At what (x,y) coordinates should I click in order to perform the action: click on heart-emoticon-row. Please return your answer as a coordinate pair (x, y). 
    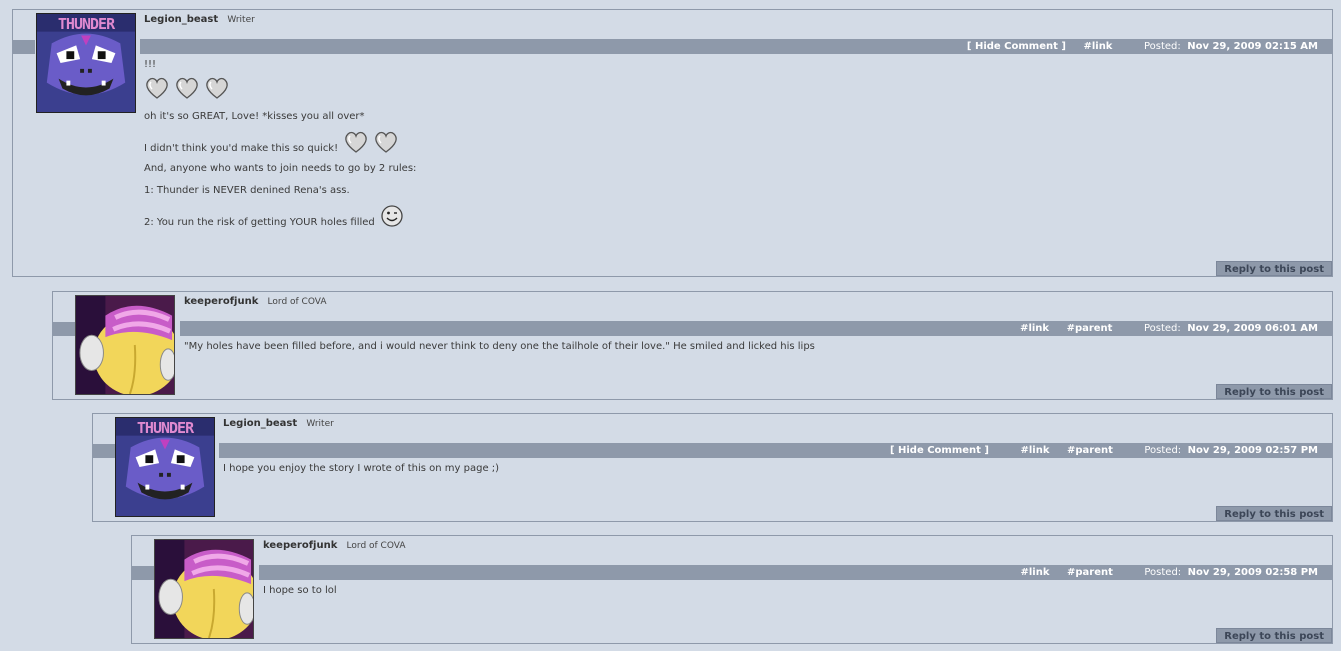
    Looking at the image, I should click on (280, 89).